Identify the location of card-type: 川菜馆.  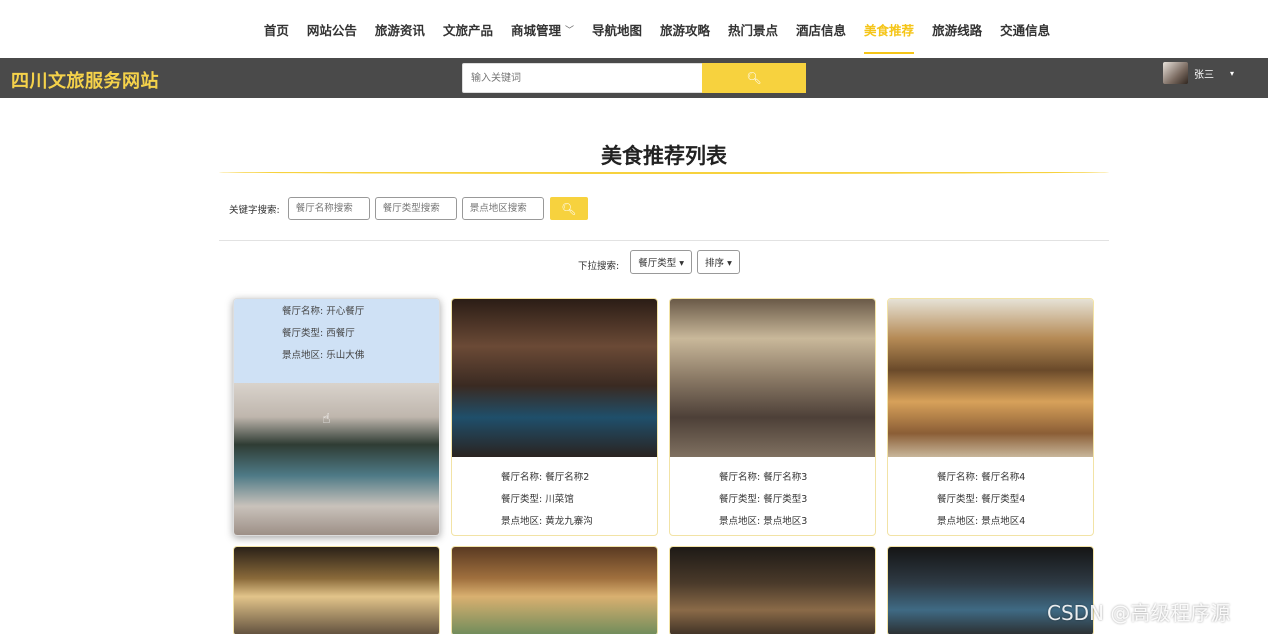
(559, 499).